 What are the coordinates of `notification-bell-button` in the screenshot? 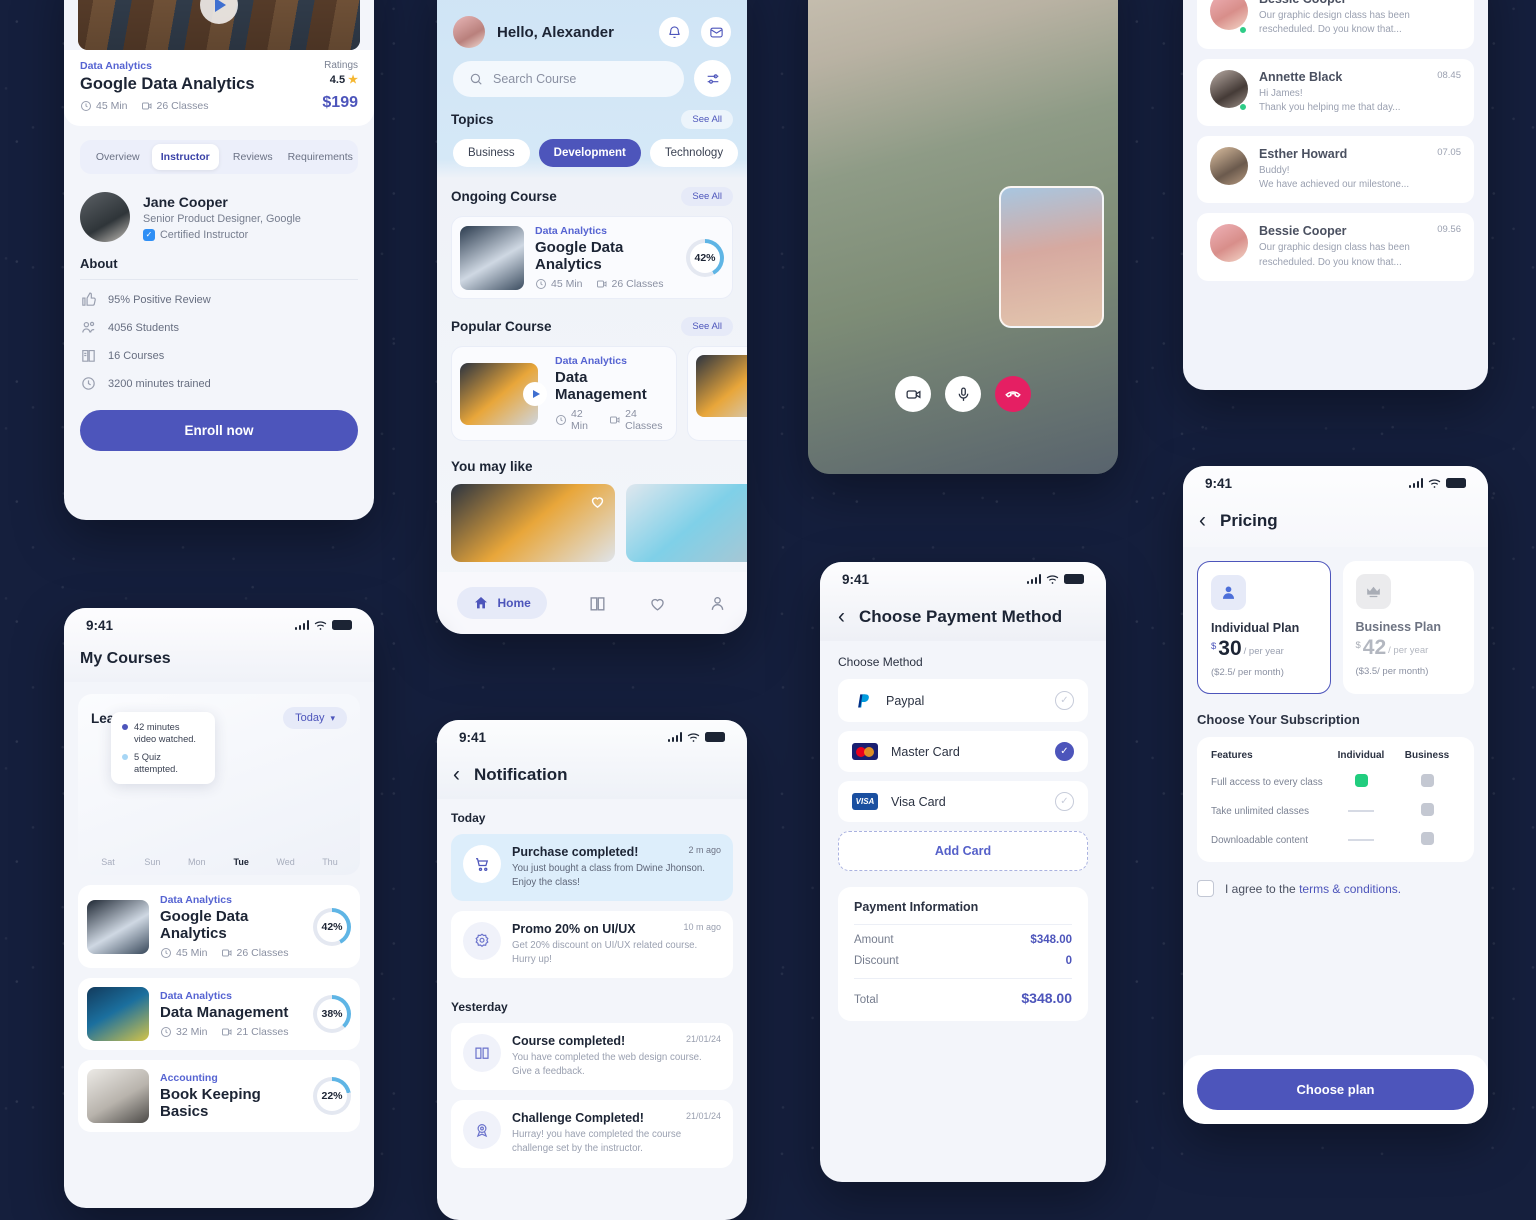 It's located at (674, 32).